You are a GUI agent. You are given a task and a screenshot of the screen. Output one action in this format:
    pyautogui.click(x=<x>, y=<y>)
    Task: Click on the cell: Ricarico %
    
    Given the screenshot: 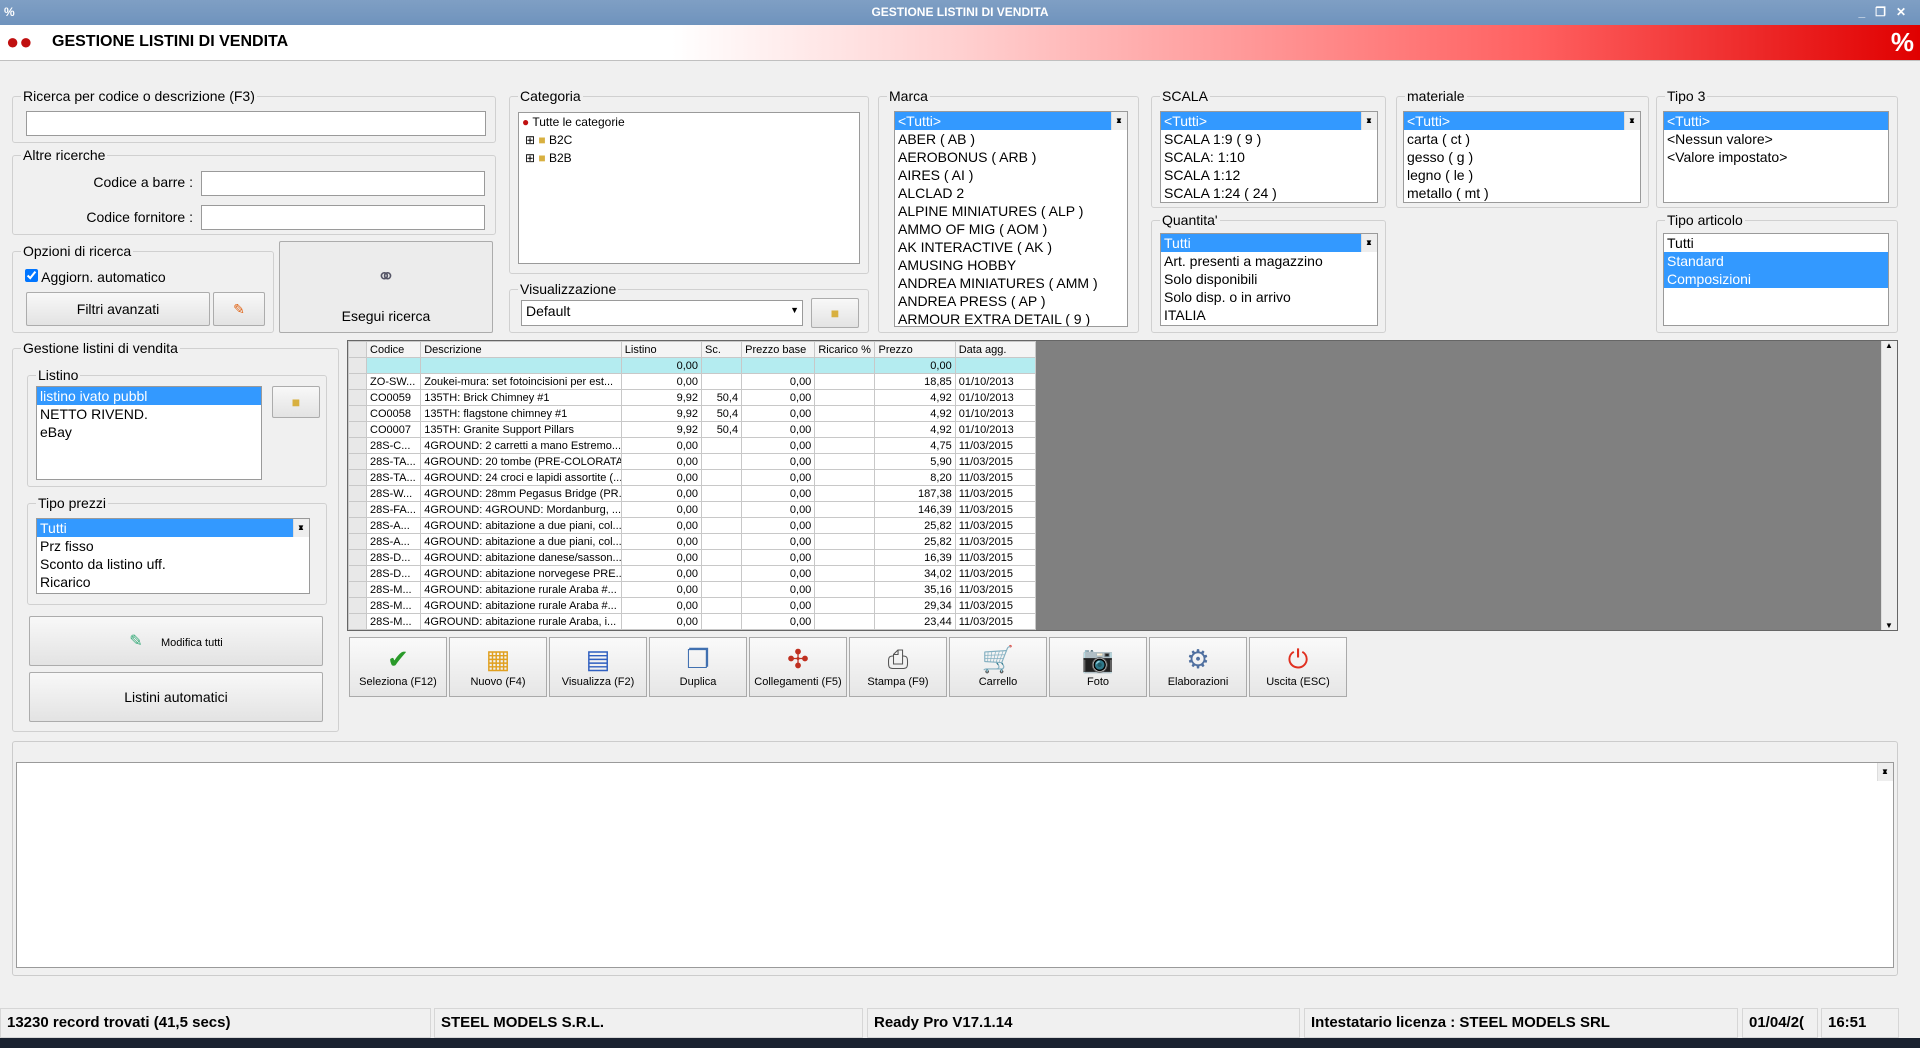 What is the action you would take?
    pyautogui.click(x=845, y=349)
    